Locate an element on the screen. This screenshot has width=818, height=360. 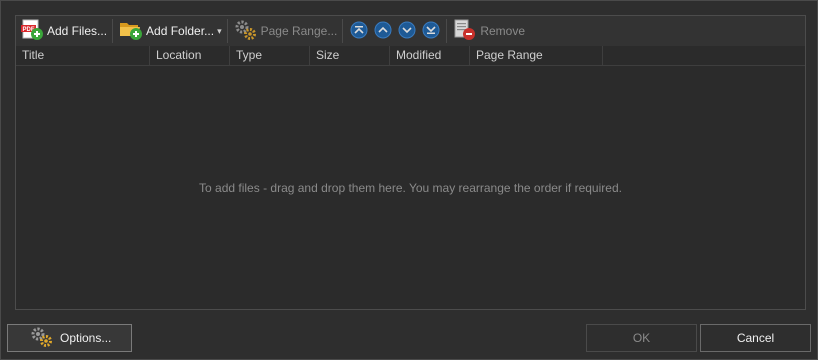
cancel-button: Cancel is located at coordinates (755, 338).